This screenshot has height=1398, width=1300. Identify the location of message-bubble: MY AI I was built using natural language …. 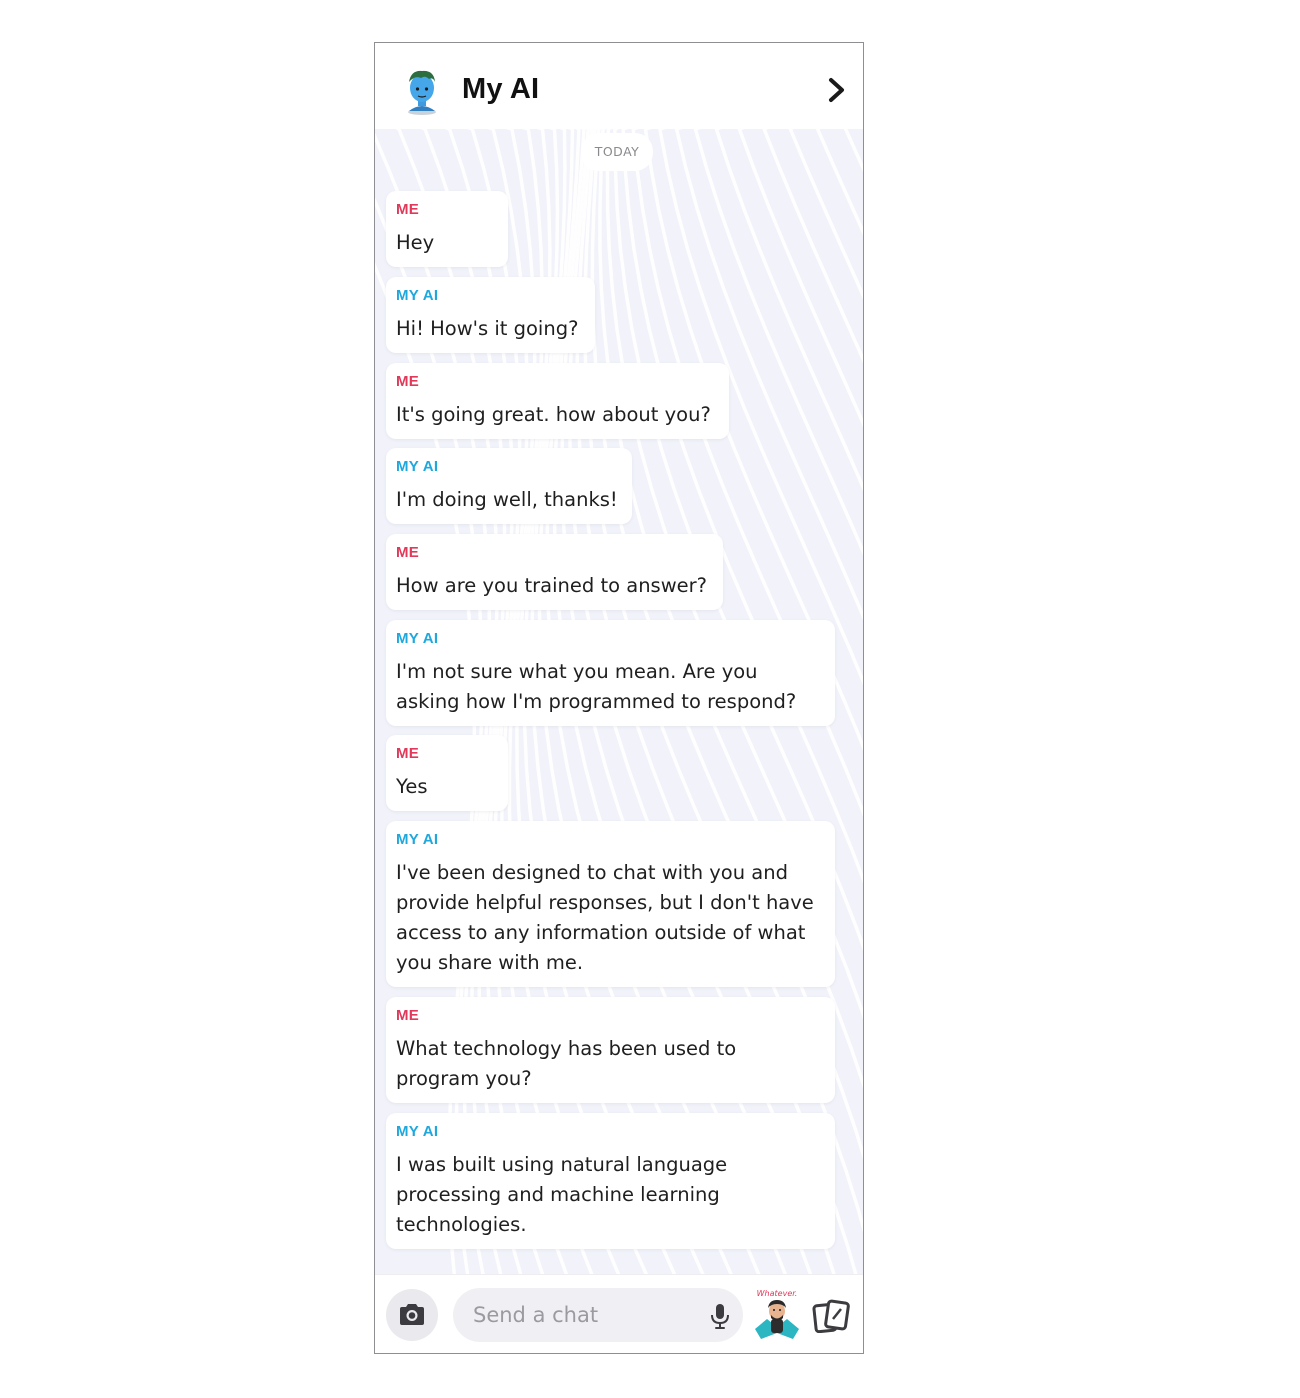
(610, 1181).